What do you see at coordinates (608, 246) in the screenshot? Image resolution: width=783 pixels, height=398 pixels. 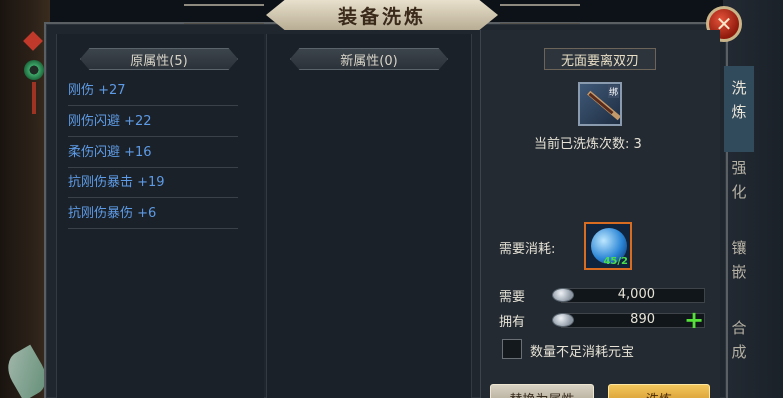 I see `wash-stone-icon: 45/2` at bounding box center [608, 246].